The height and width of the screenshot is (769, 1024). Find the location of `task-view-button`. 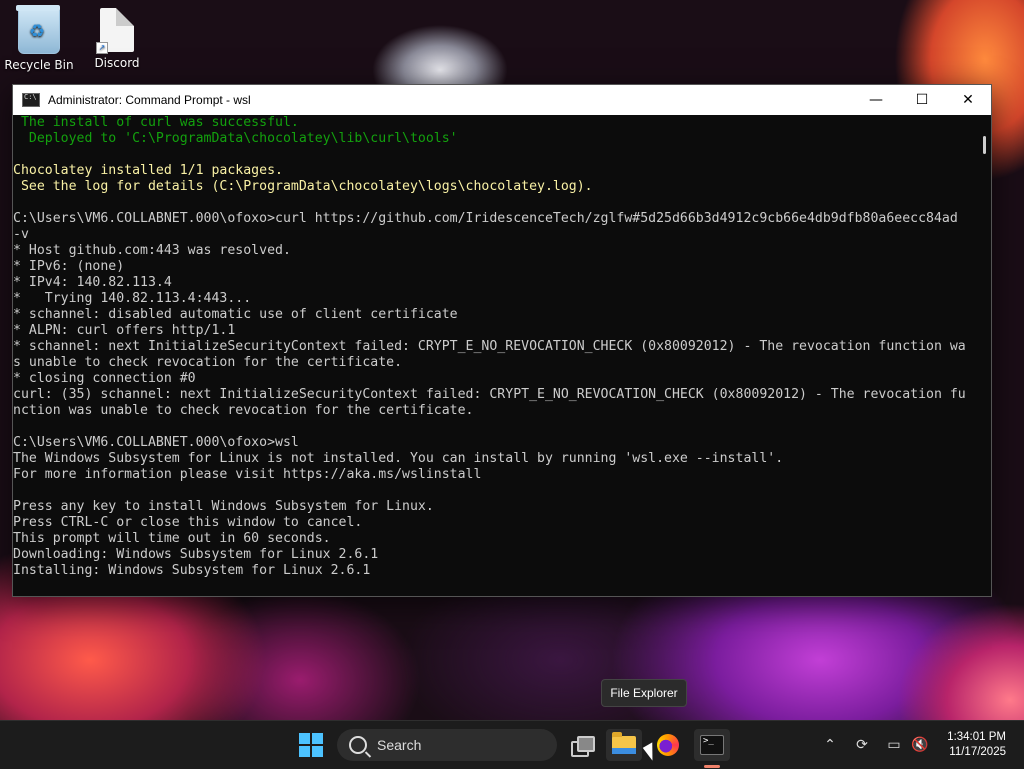

task-view-button is located at coordinates (581, 745).